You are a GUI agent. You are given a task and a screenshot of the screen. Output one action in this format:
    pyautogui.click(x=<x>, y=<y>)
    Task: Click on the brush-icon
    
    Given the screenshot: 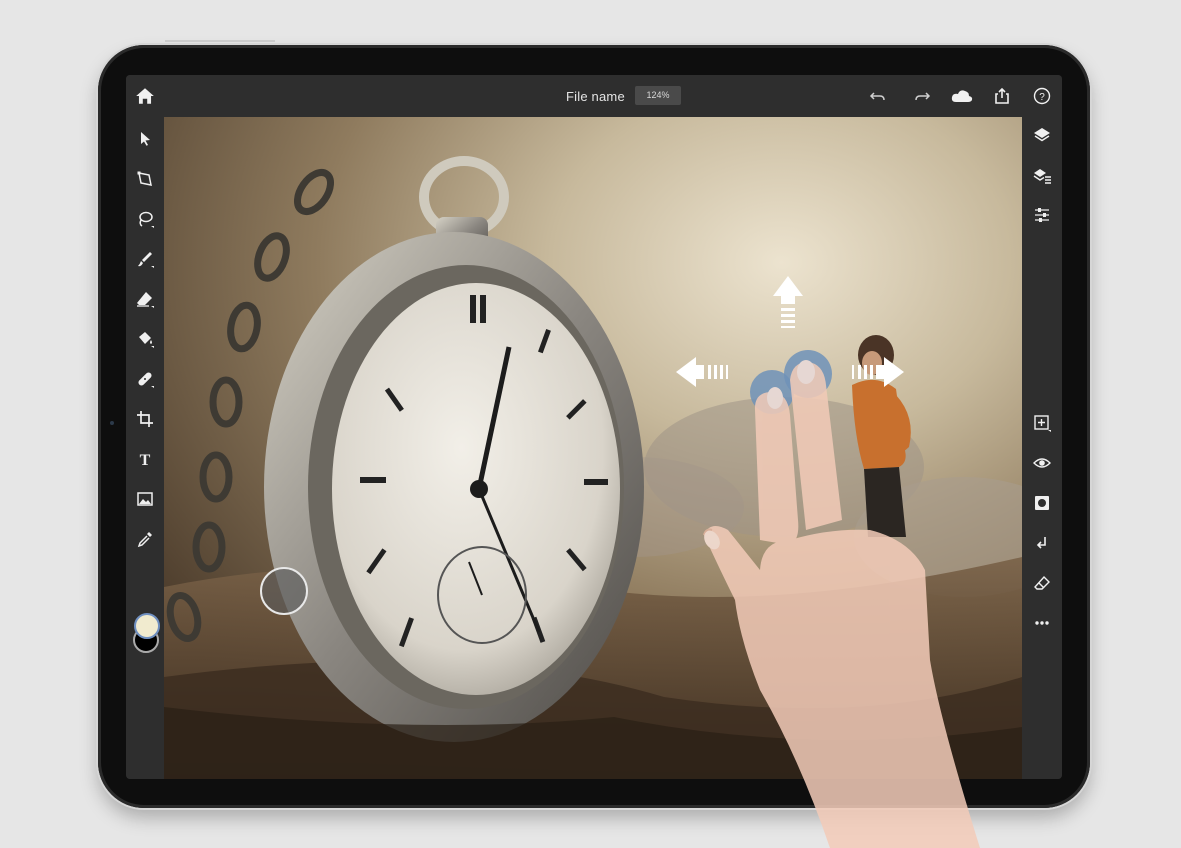 What is the action you would take?
    pyautogui.click(x=145, y=259)
    